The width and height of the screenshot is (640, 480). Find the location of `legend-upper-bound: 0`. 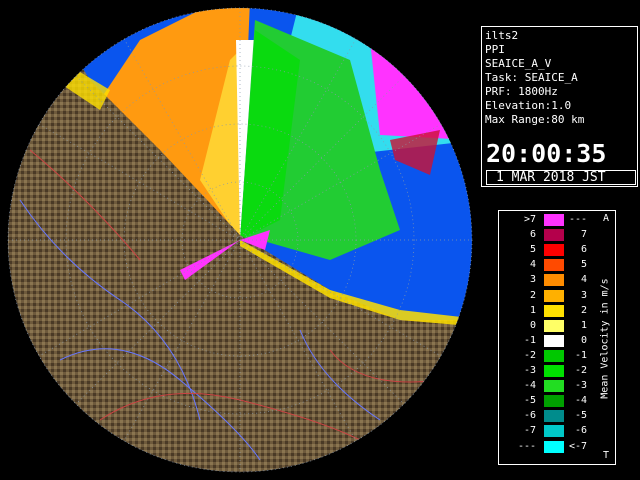

legend-upper-bound: 0 is located at coordinates (583, 340).